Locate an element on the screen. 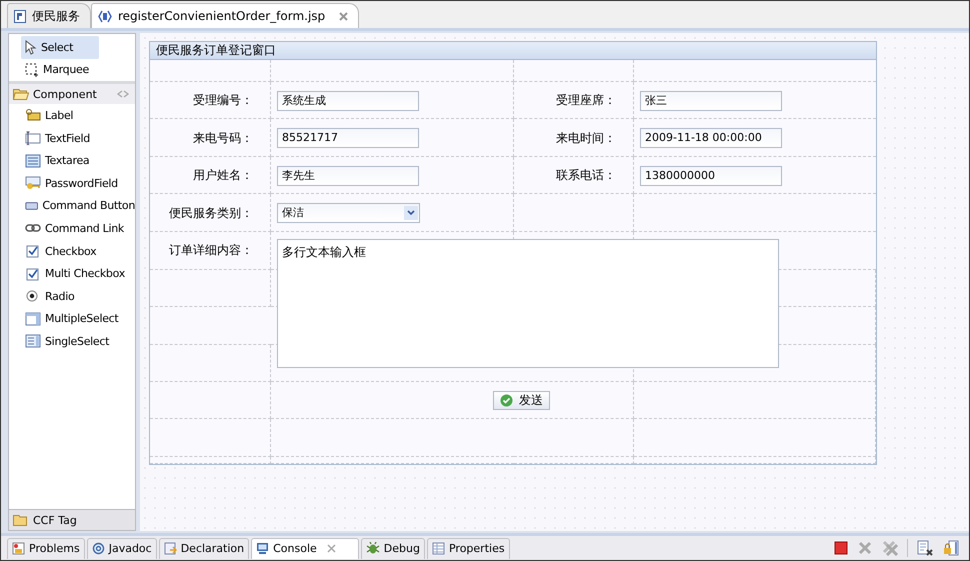 This screenshot has width=970, height=561. view-tab: Problems is located at coordinates (46, 548).